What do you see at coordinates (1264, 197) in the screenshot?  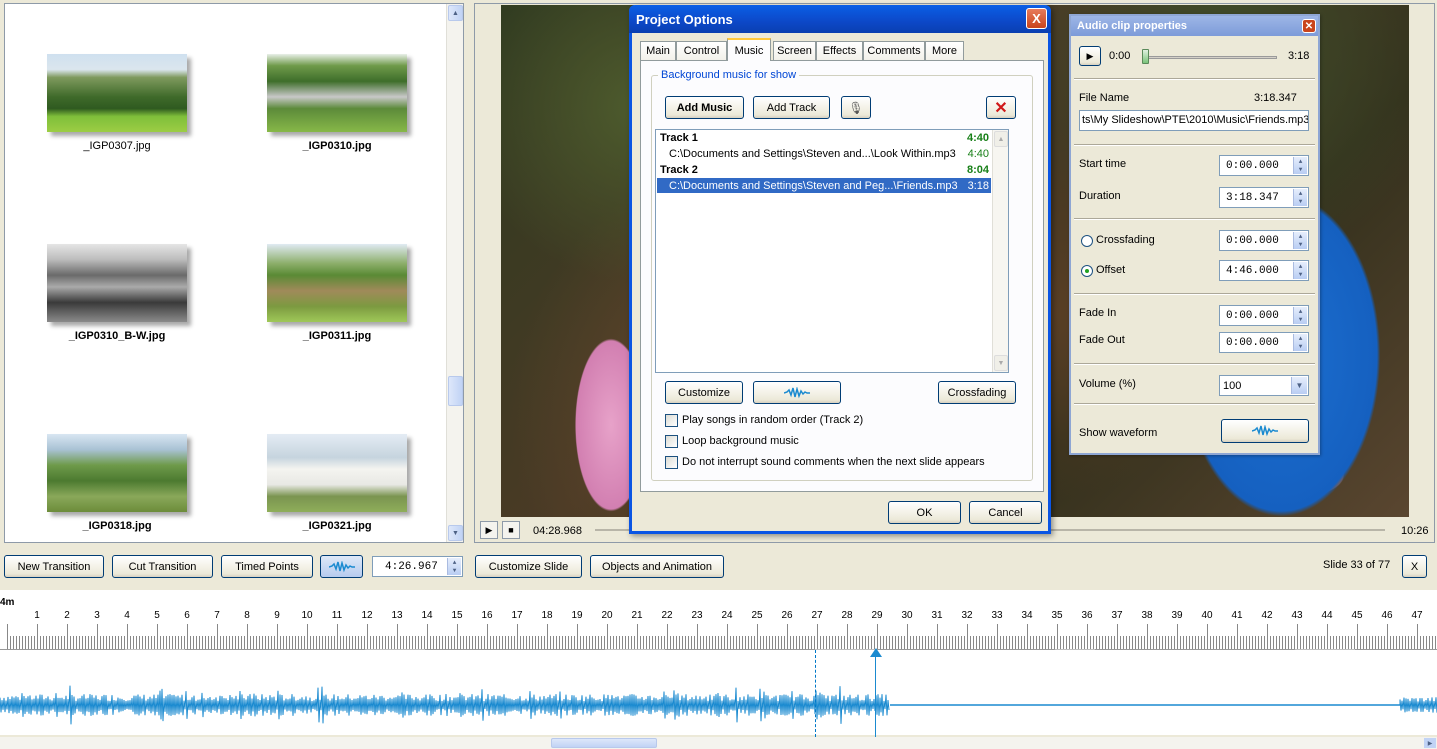 I see `duration-field: 3:18.347 ▲ ▼` at bounding box center [1264, 197].